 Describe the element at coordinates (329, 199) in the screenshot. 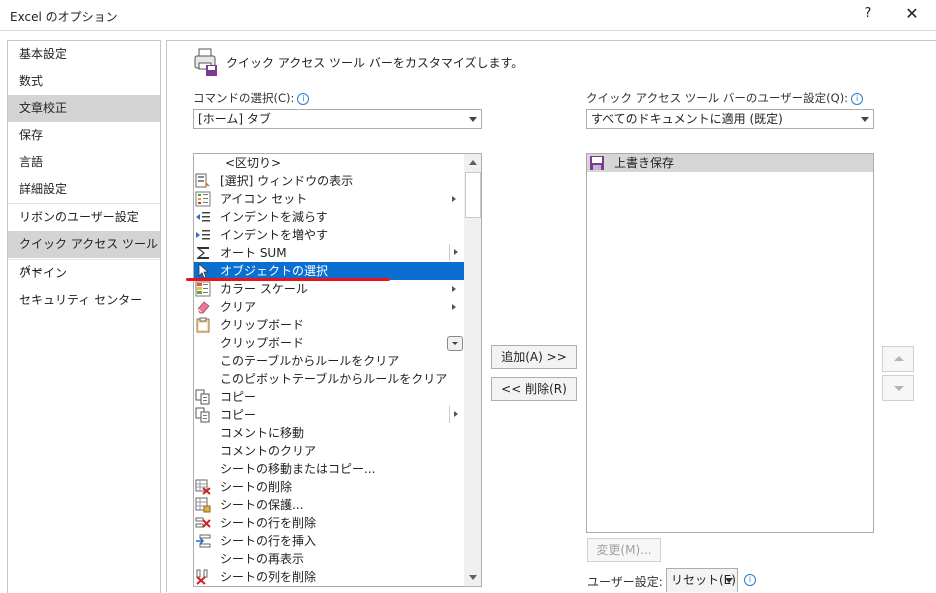

I see `list-item: アイコン セット` at that location.